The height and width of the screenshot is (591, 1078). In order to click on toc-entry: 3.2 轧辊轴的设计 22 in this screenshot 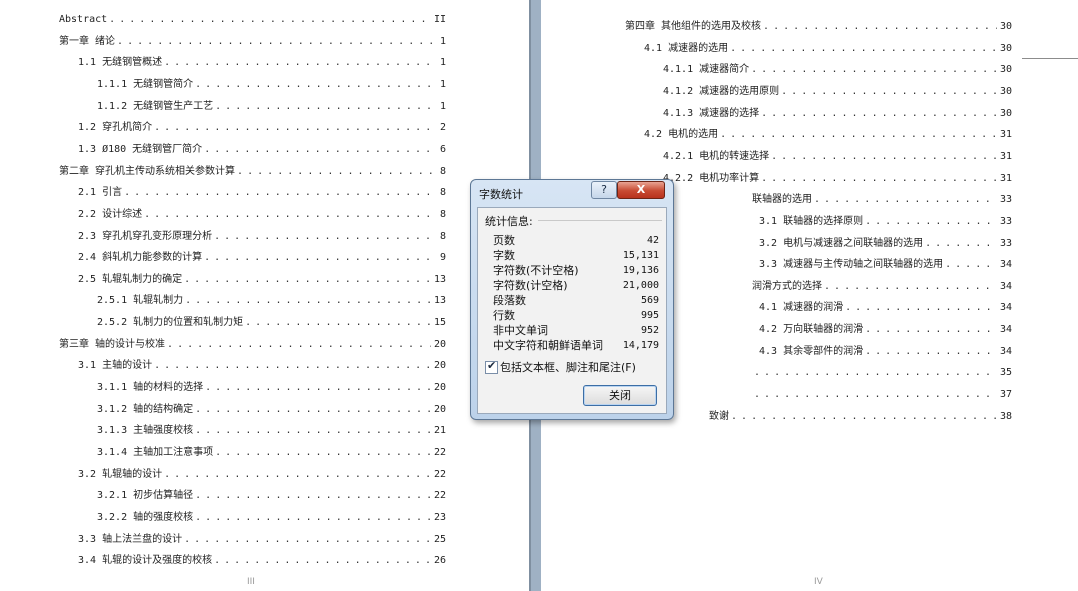, I will do `click(262, 474)`.